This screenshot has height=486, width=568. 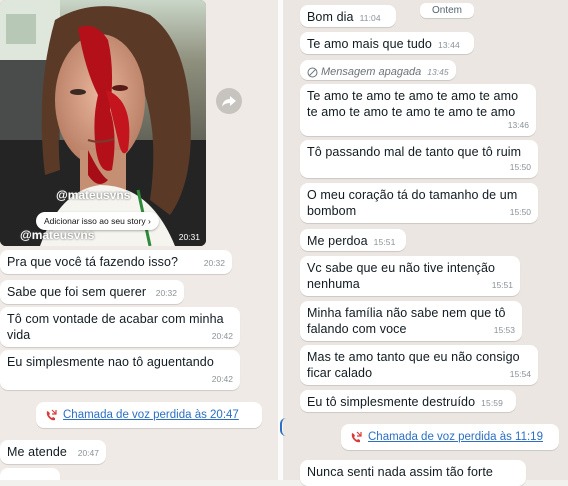 I want to click on message-bubble: Te amo mais que tudo 13:44, so click(x=387, y=43).